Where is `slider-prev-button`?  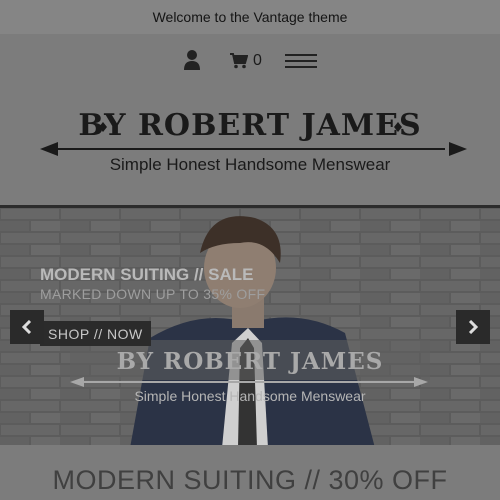
slider-prev-button is located at coordinates (27, 327).